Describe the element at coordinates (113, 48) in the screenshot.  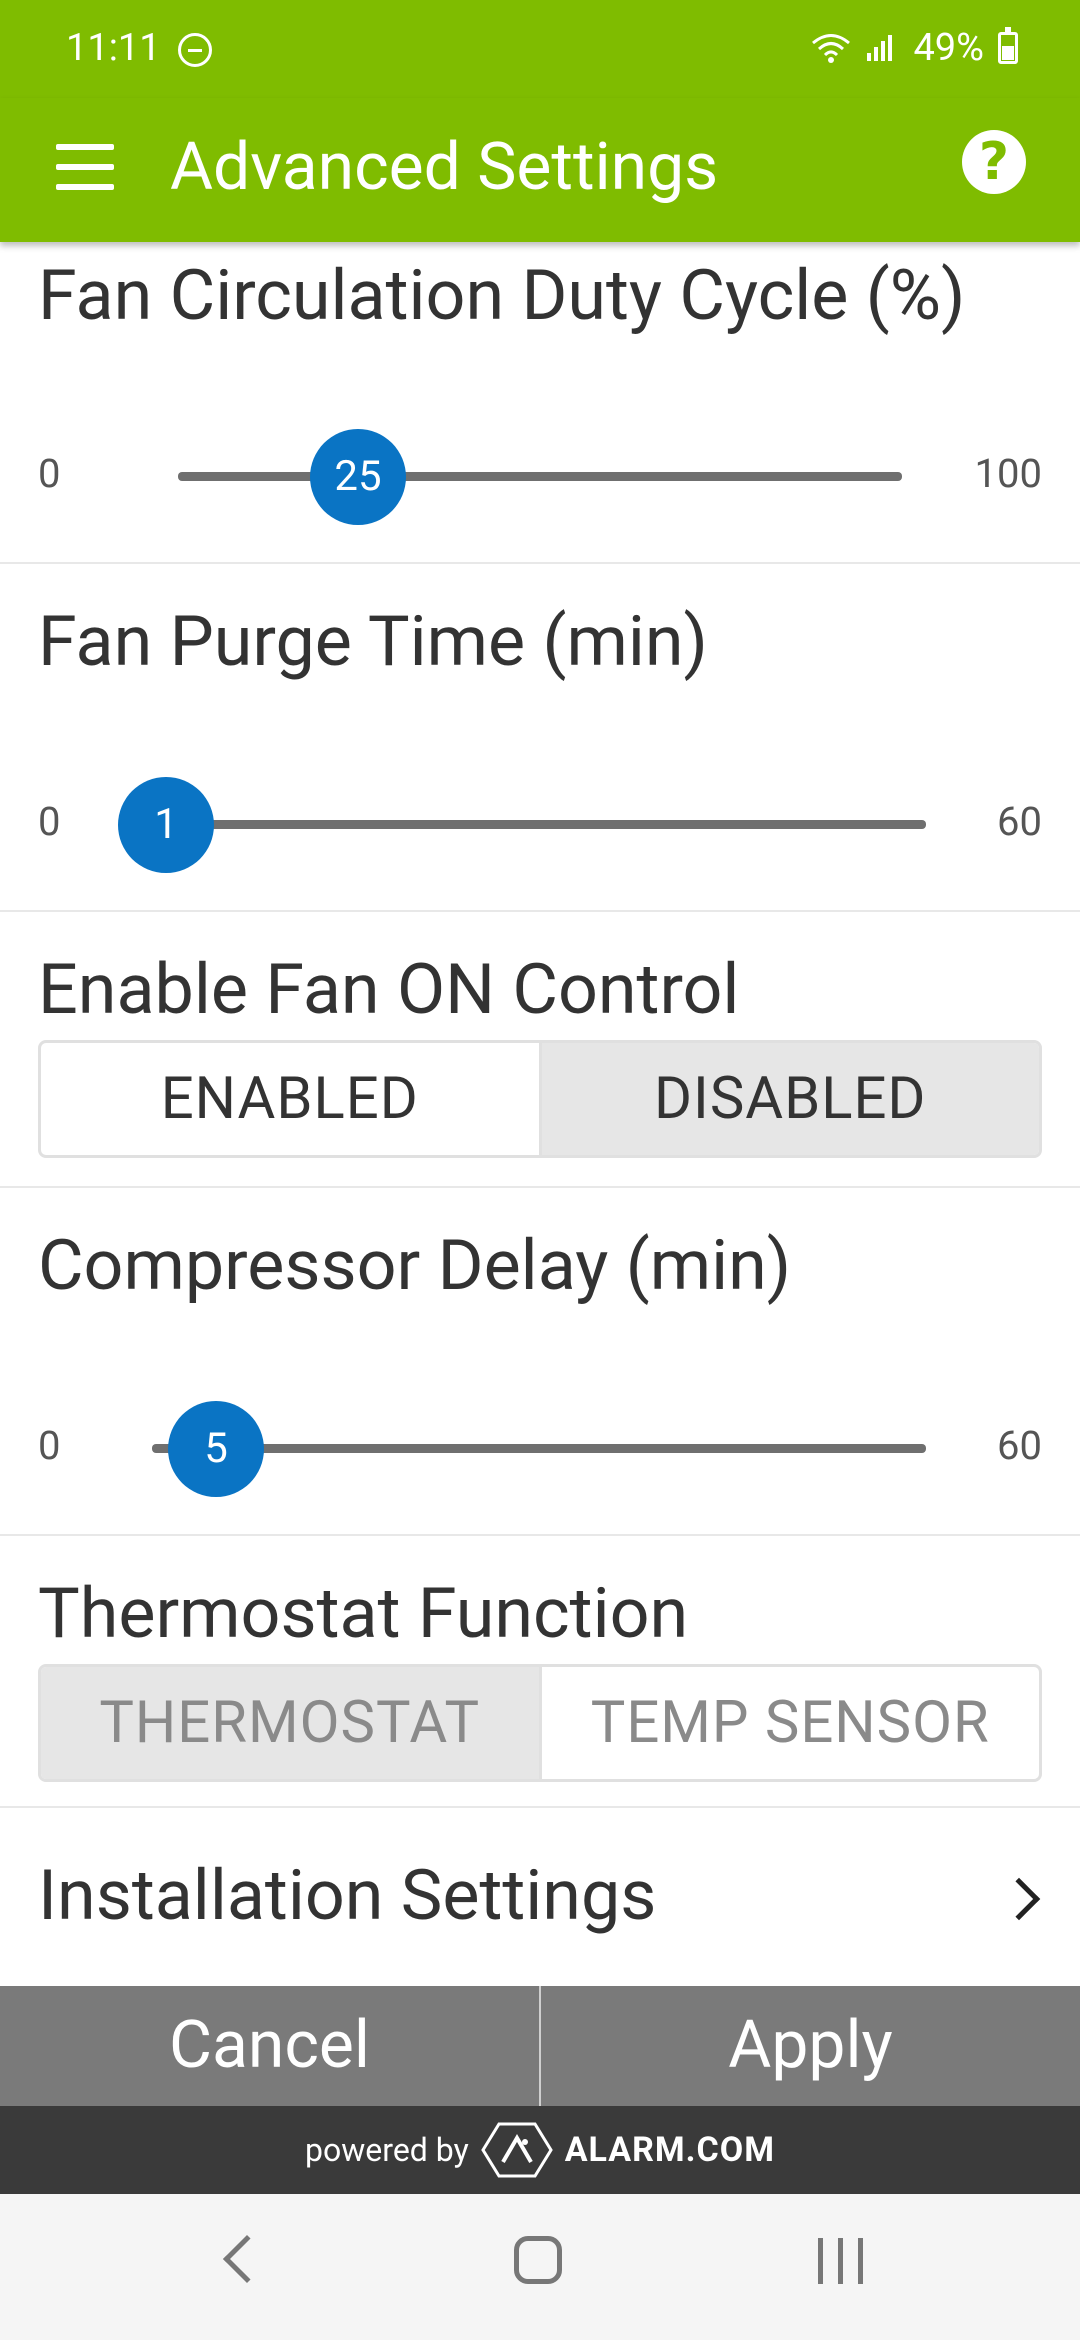
I see `status-time: 11:11` at that location.